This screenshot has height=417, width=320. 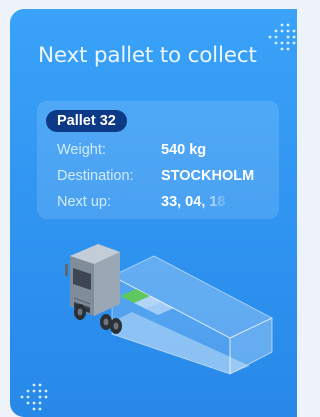 What do you see at coordinates (208, 176) in the screenshot?
I see `destination-value: STOCKHOLM` at bounding box center [208, 176].